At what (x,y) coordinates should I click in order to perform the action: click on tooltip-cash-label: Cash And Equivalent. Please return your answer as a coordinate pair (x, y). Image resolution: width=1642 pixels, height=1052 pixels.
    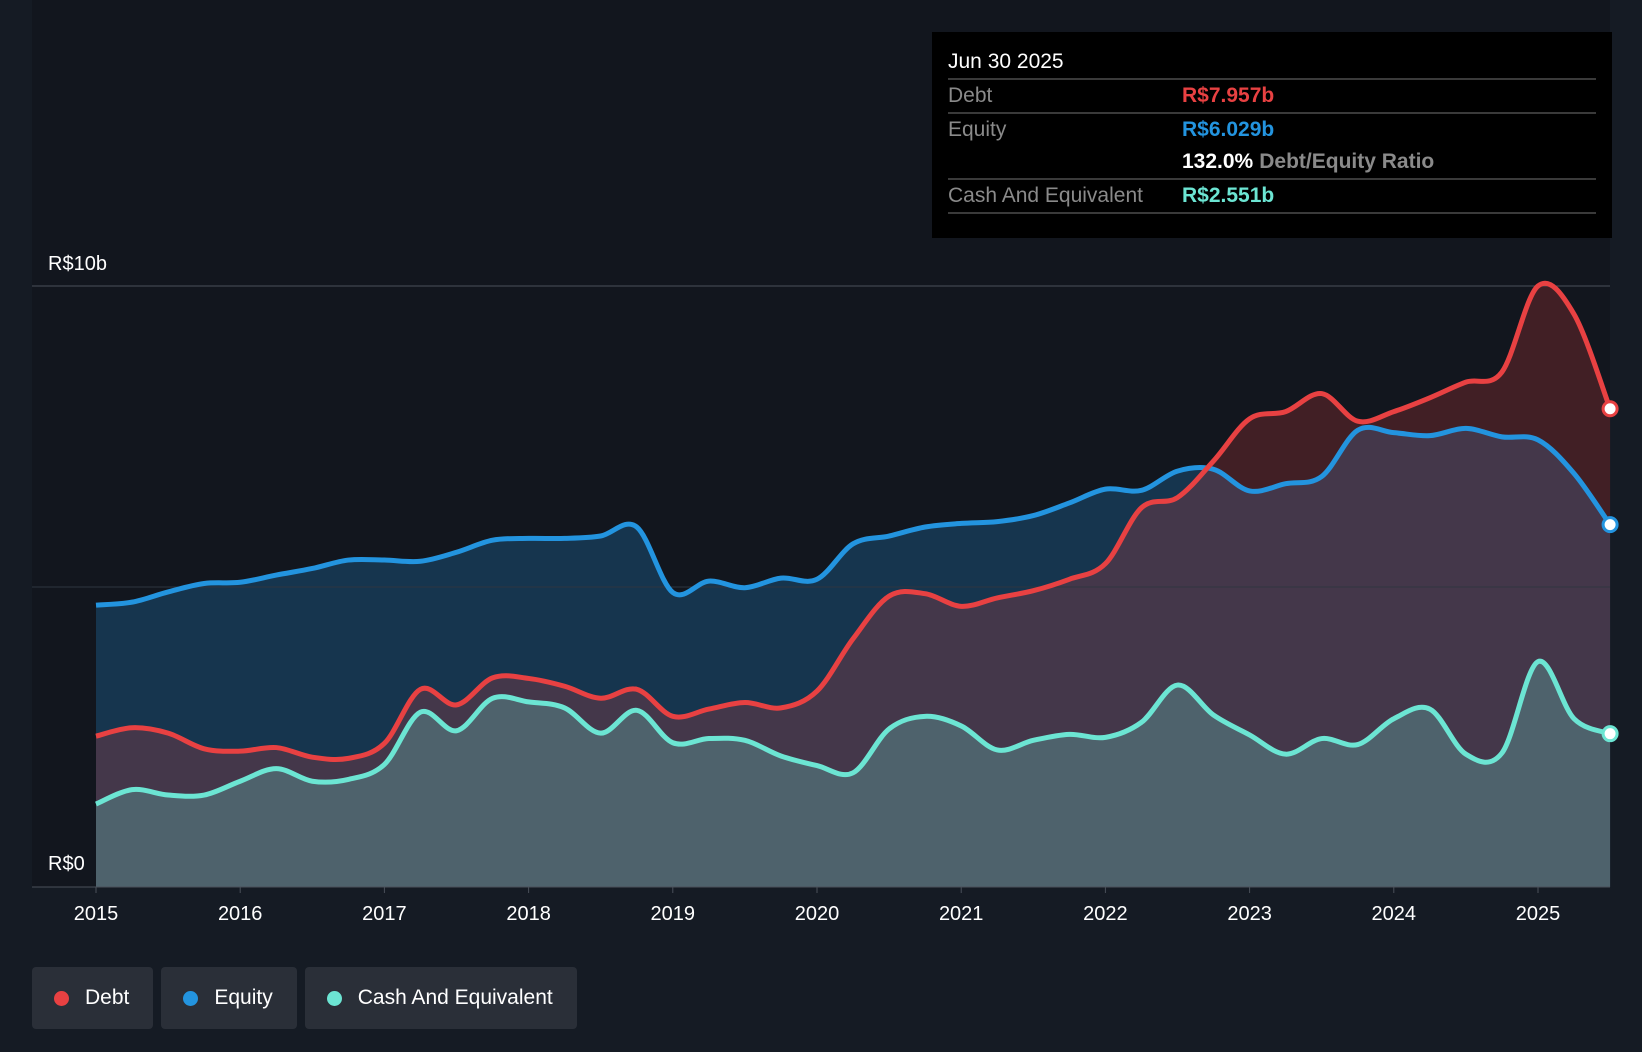
    Looking at the image, I should click on (1045, 195).